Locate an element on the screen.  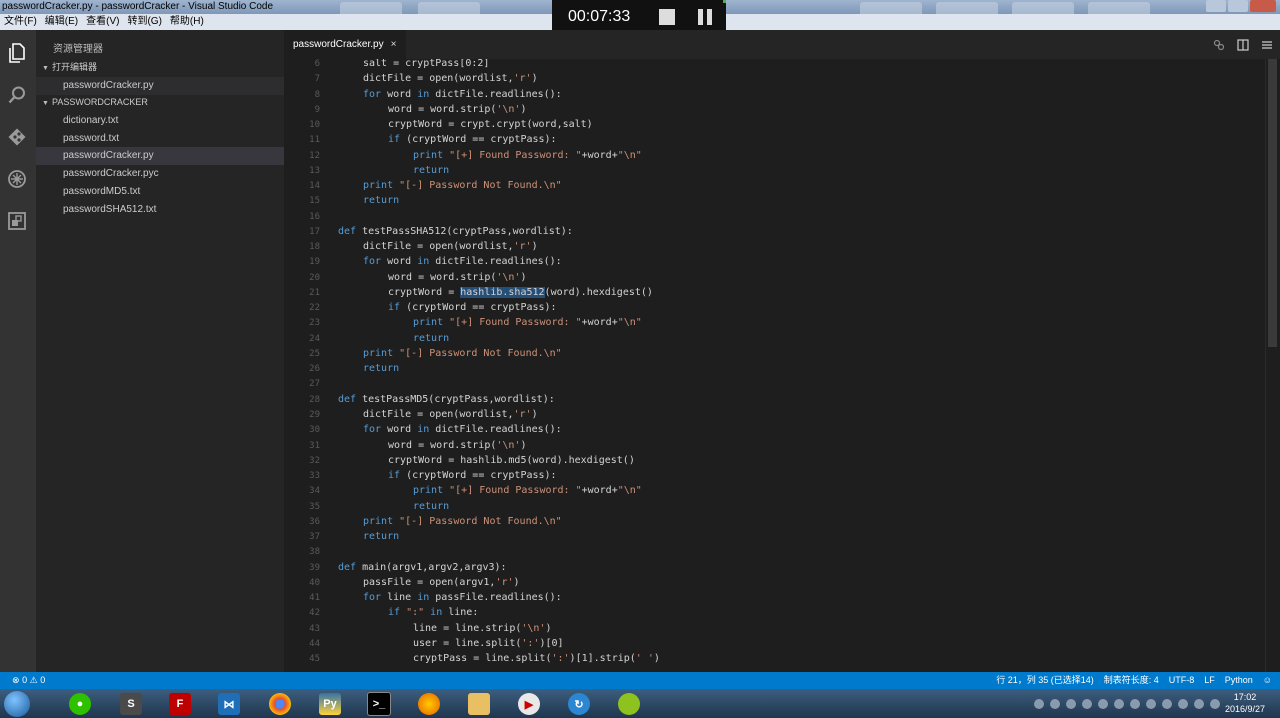
tab-passwordcracker: passwordCracker.py × is located at coordinates (345, 44).